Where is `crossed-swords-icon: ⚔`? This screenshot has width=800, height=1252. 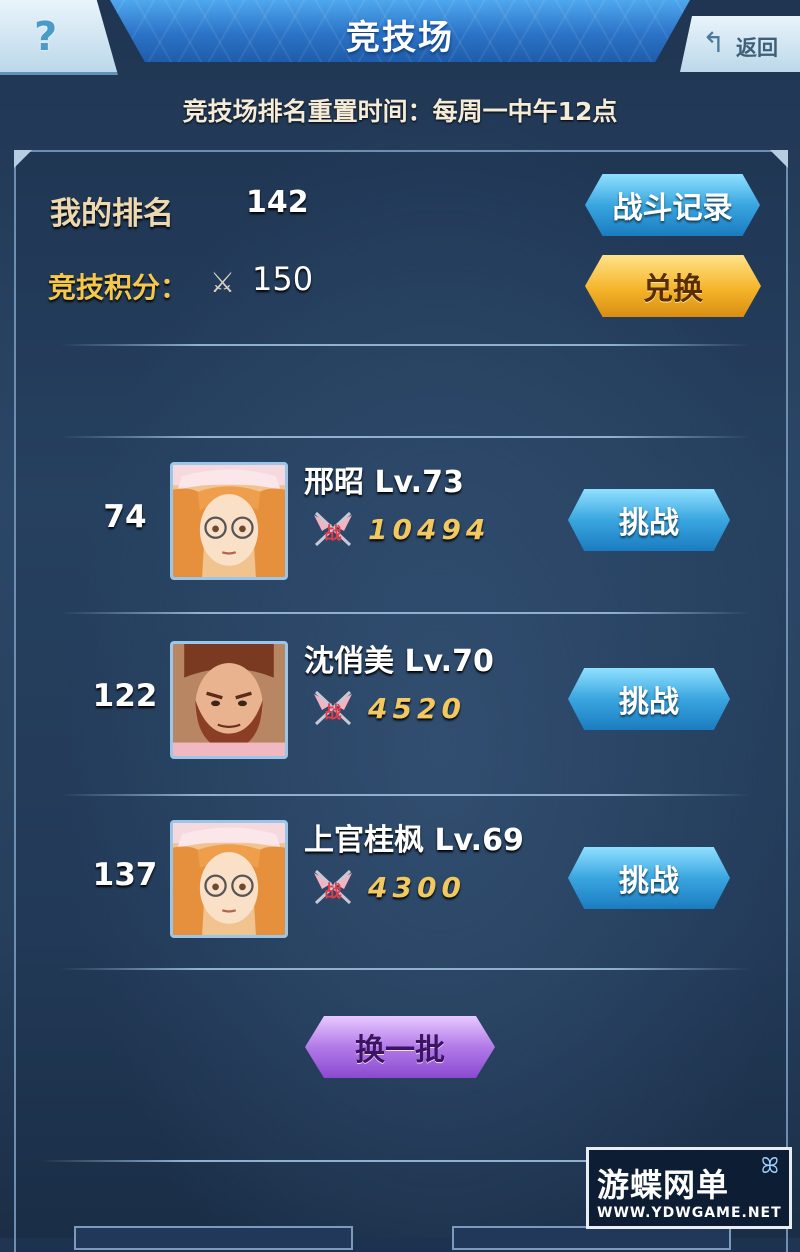
crossed-swords-icon: ⚔ is located at coordinates (223, 282).